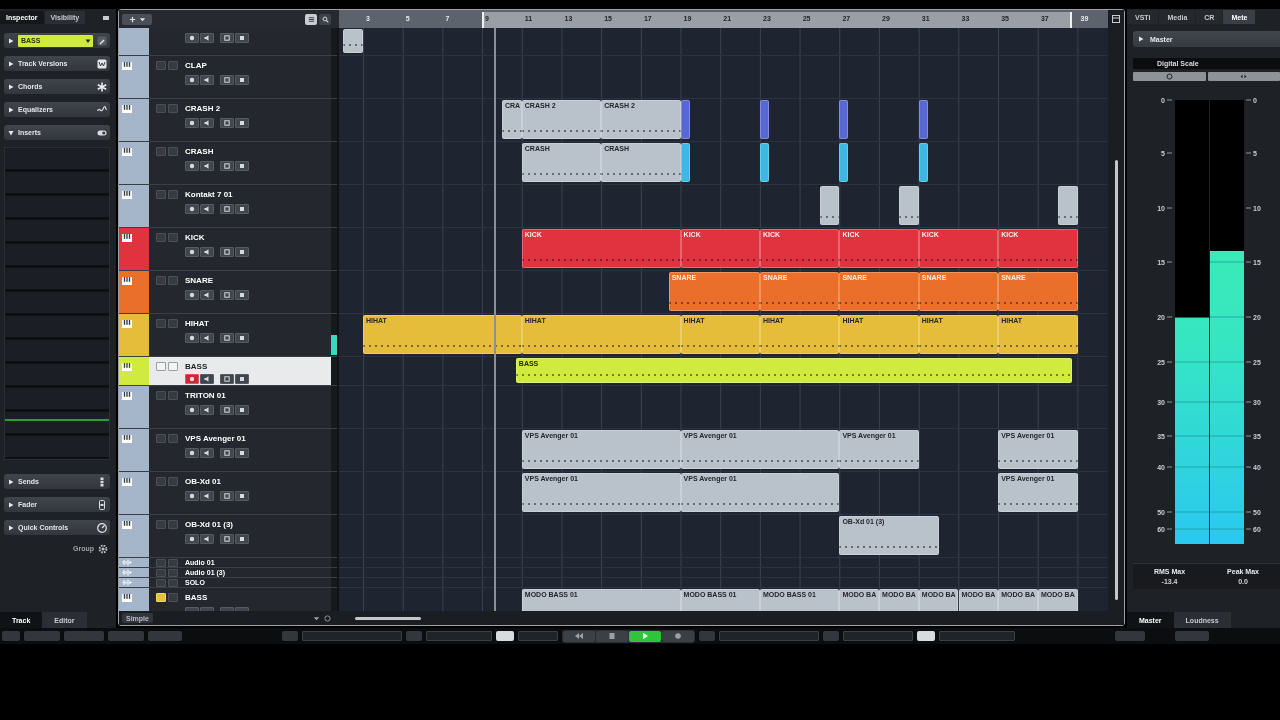 The image size is (1280, 720). What do you see at coordinates (612, 636) in the screenshot?
I see `stop-button` at bounding box center [612, 636].